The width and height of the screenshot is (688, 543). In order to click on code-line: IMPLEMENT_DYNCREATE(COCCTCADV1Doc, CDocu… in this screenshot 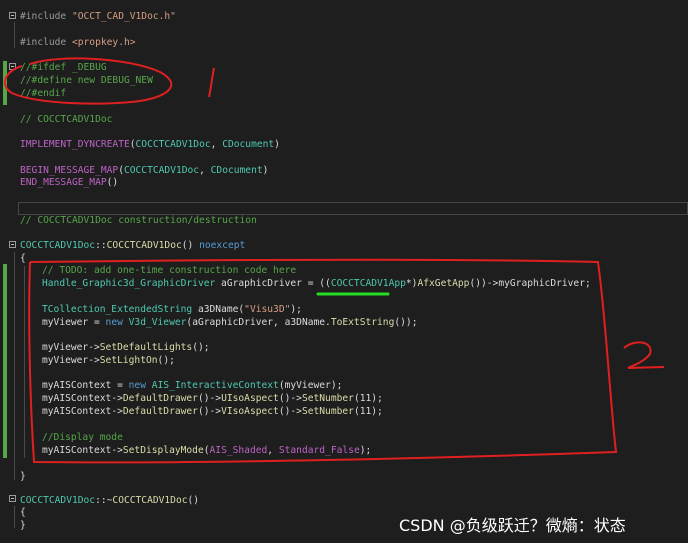, I will do `click(150, 144)`.